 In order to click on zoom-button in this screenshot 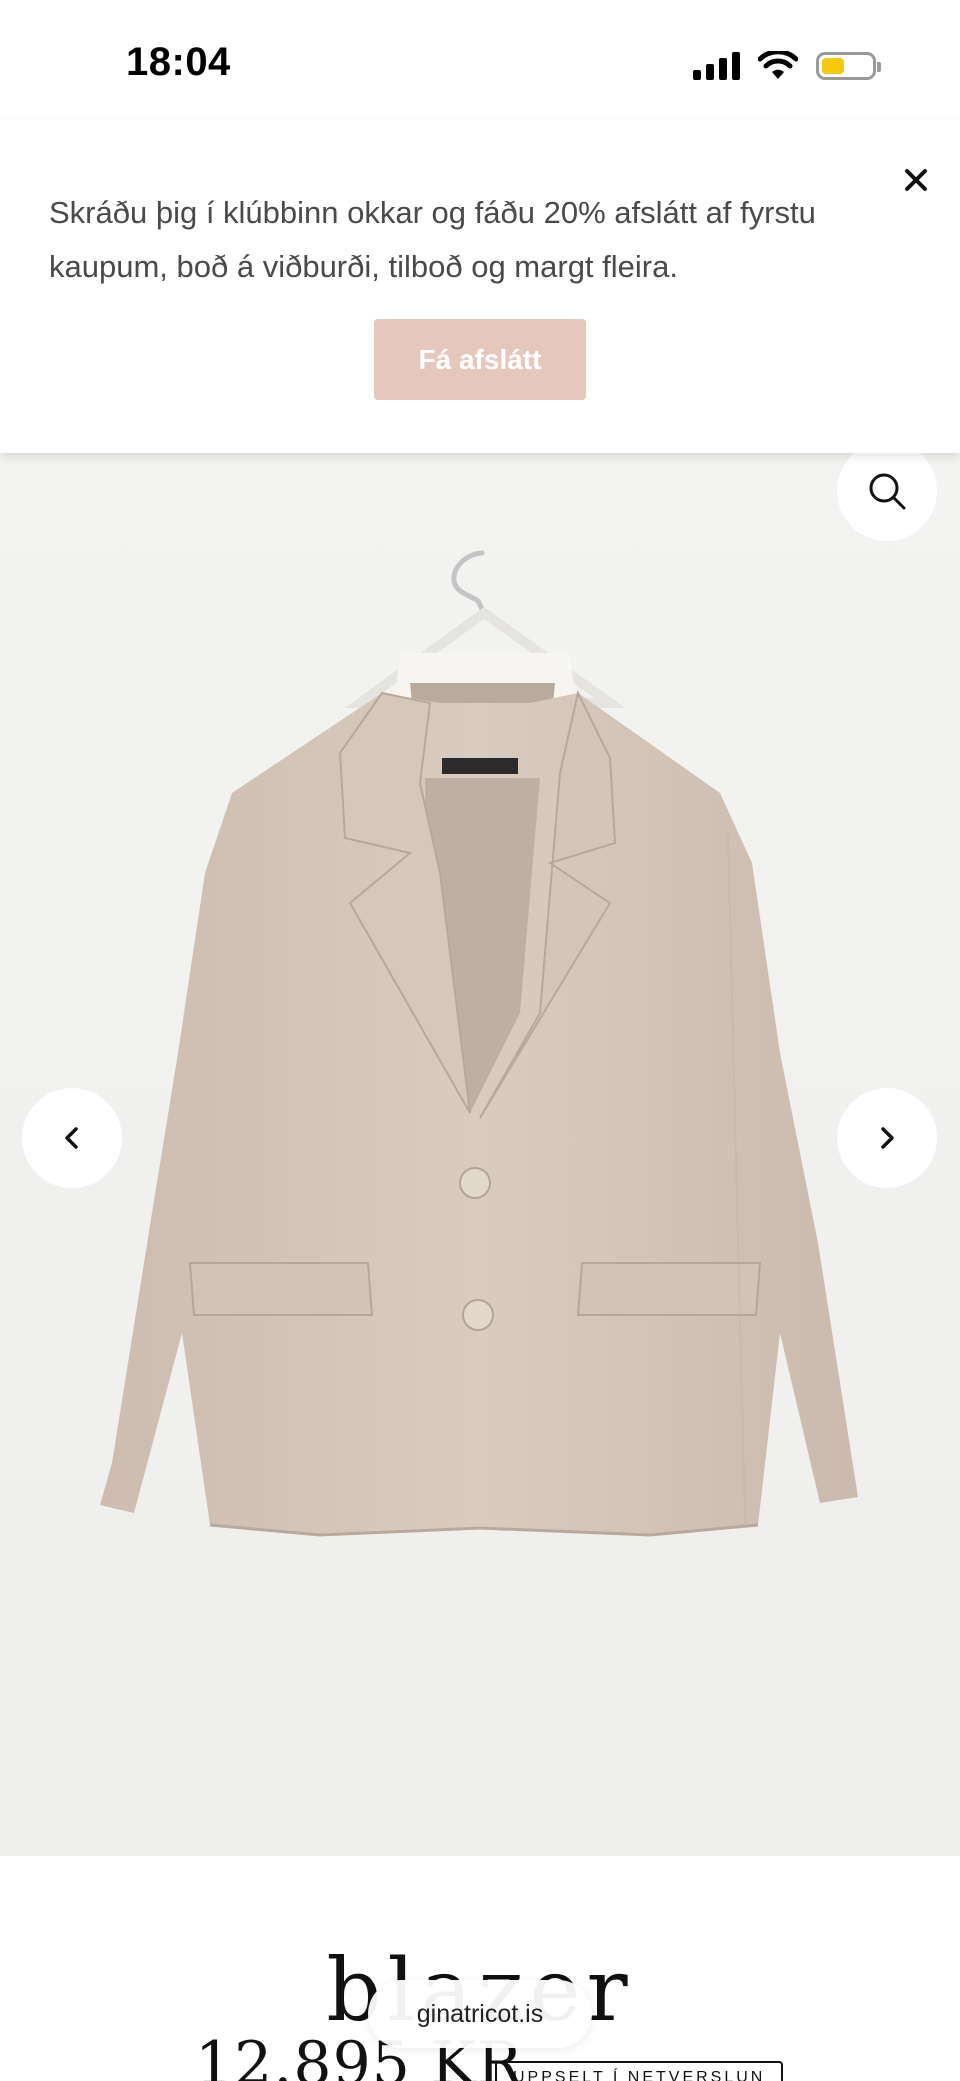, I will do `click(887, 491)`.